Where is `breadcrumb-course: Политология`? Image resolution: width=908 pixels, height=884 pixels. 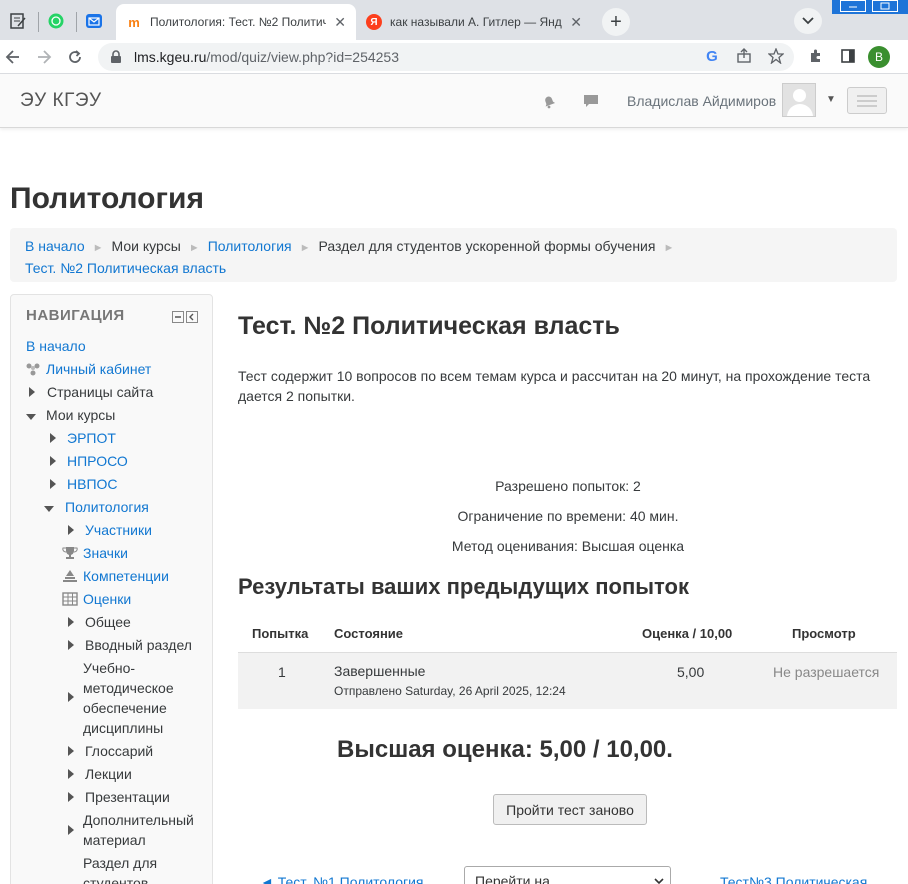 breadcrumb-course: Политология is located at coordinates (250, 246).